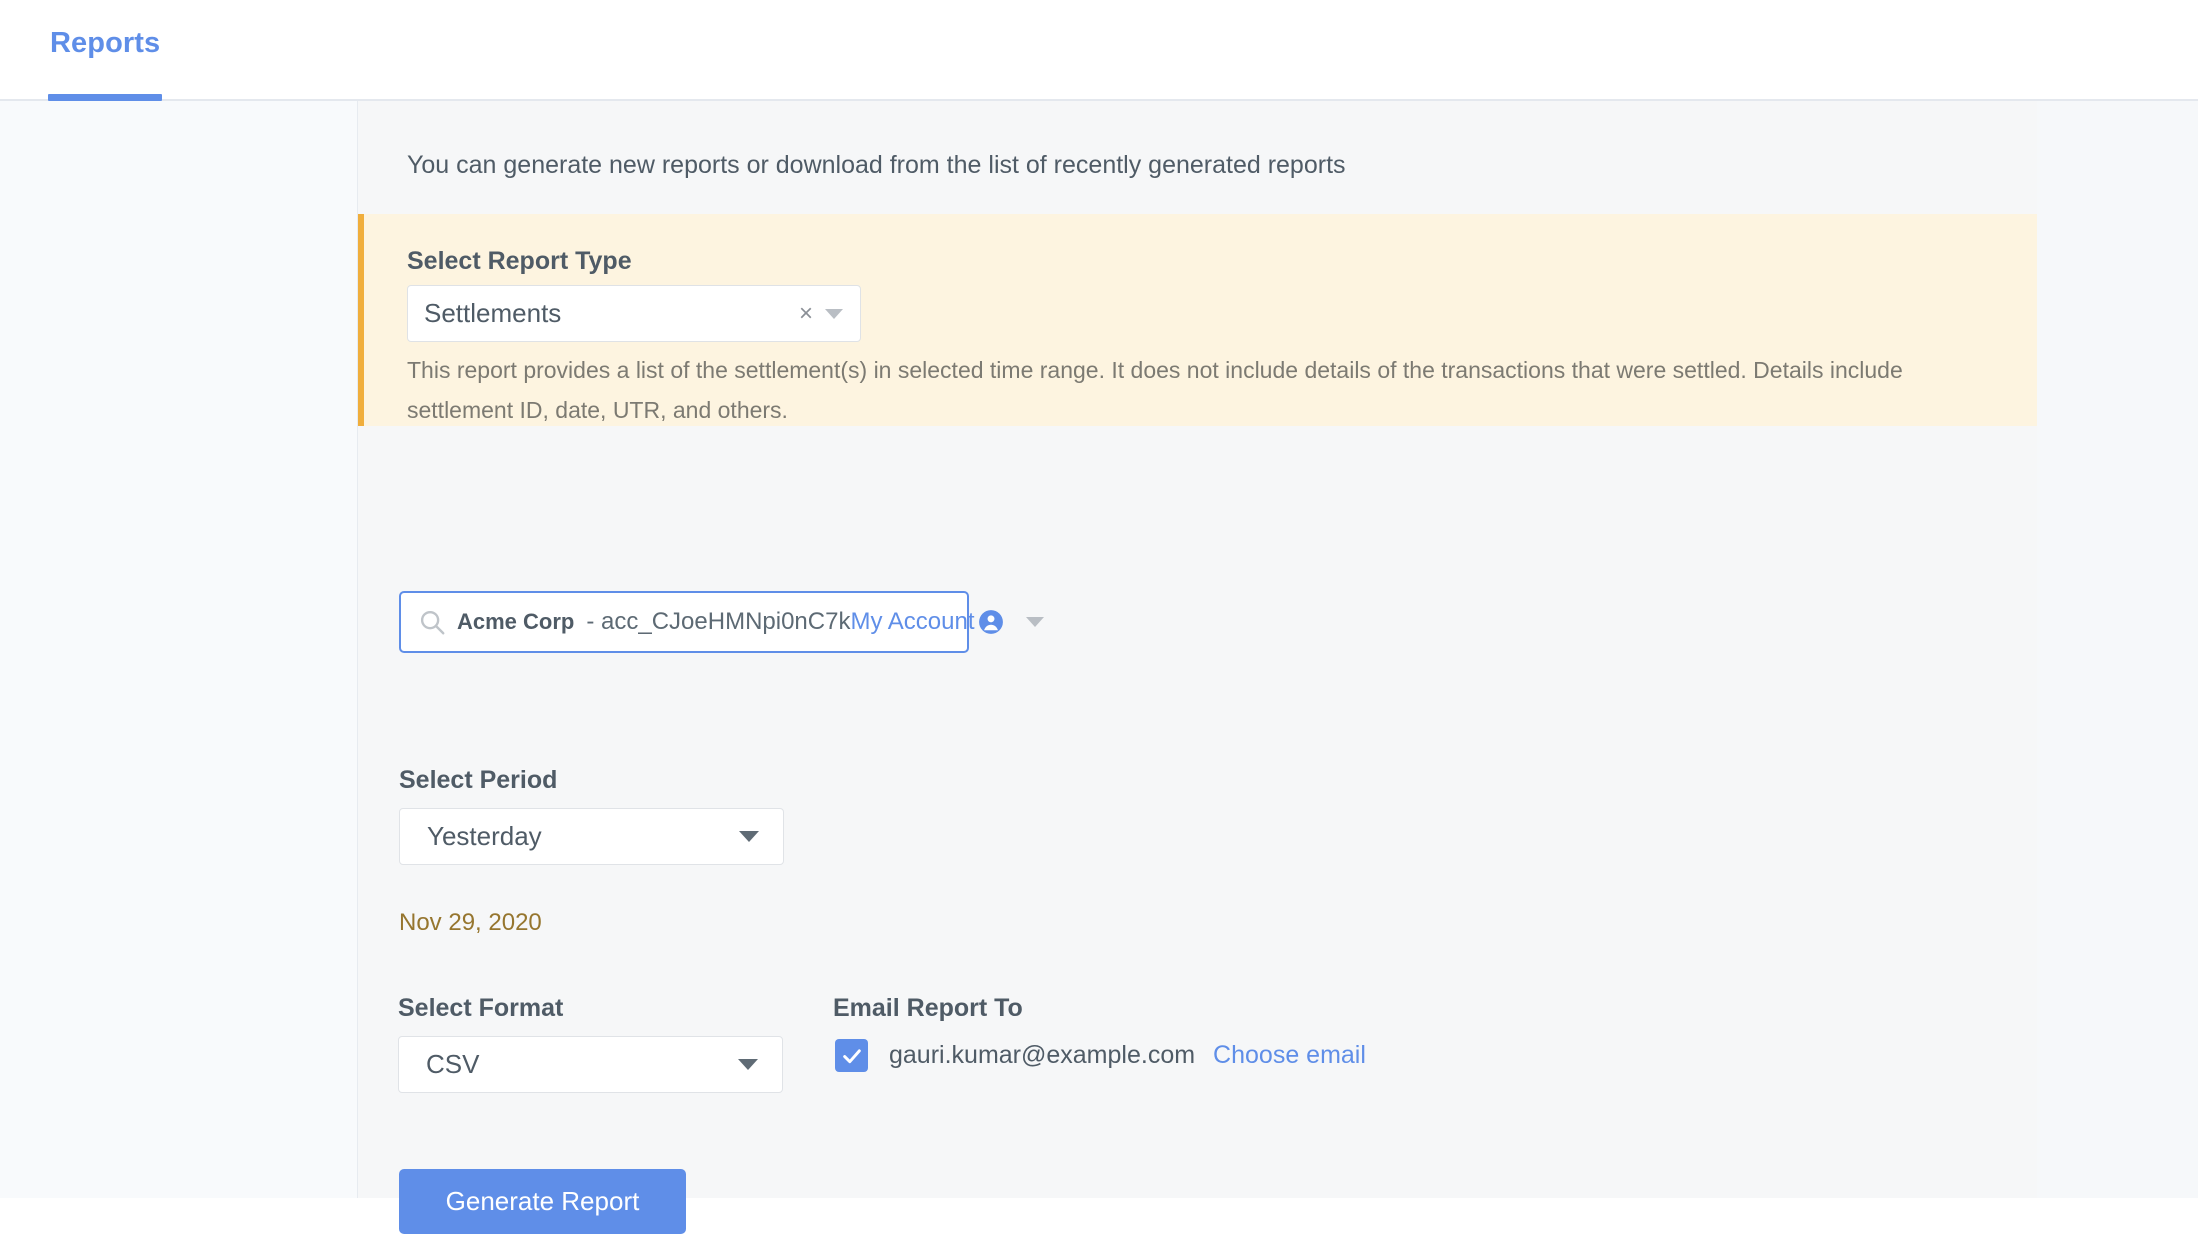  Describe the element at coordinates (591, 836) in the screenshot. I see `period-dropdown: Yesterday` at that location.